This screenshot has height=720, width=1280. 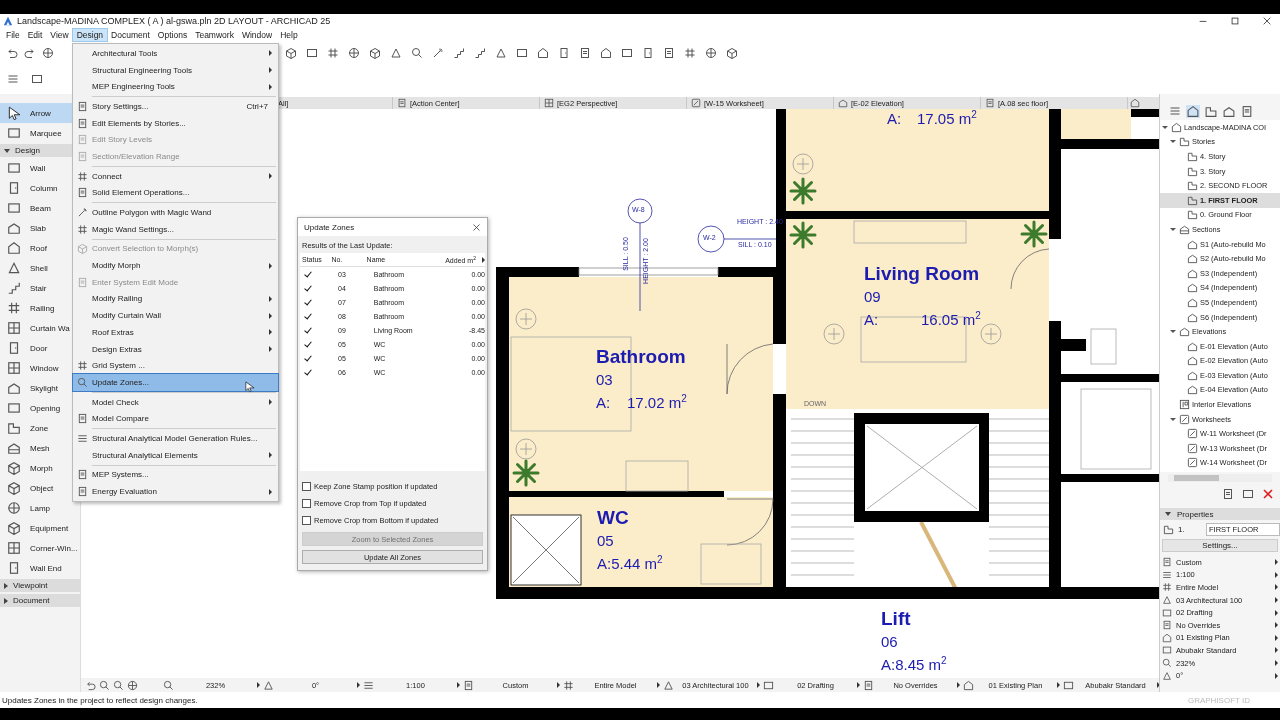 What do you see at coordinates (12, 53) in the screenshot?
I see `undo-icon` at bounding box center [12, 53].